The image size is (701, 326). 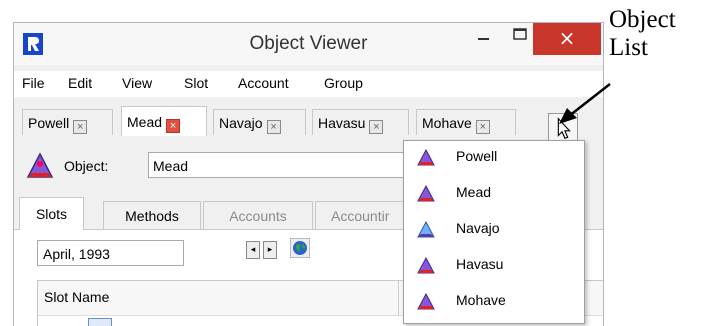 I want to click on object-tab-powell: Powell ×, so click(x=67, y=122).